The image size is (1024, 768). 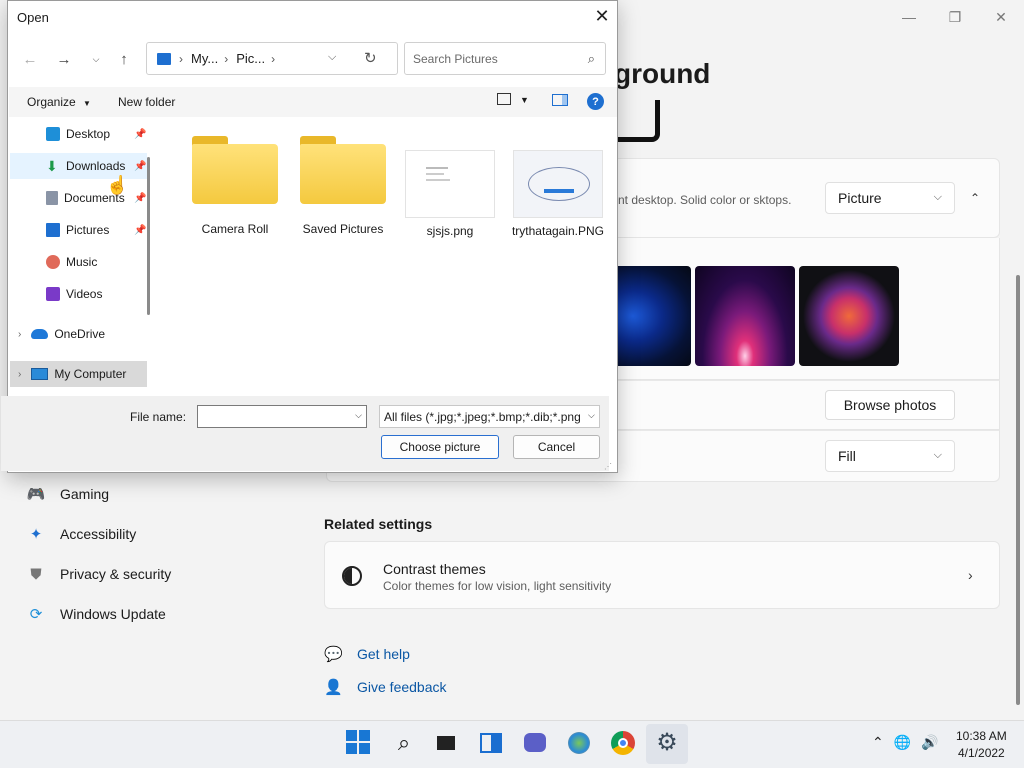 I want to click on background-type-dropdown: Picture ⌵, so click(x=890, y=198).